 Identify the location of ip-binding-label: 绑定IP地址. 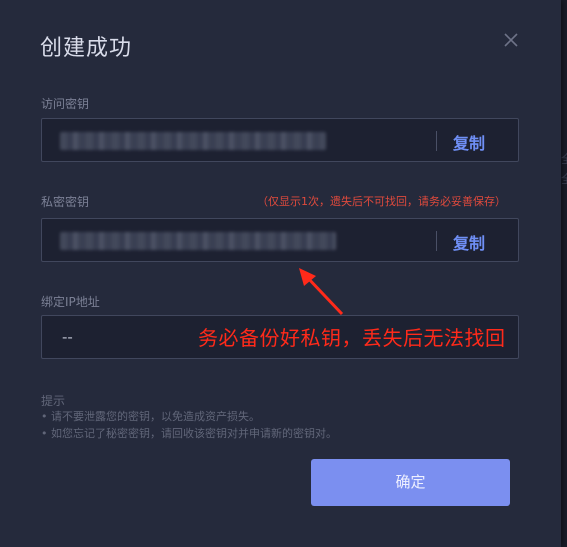
(70, 302).